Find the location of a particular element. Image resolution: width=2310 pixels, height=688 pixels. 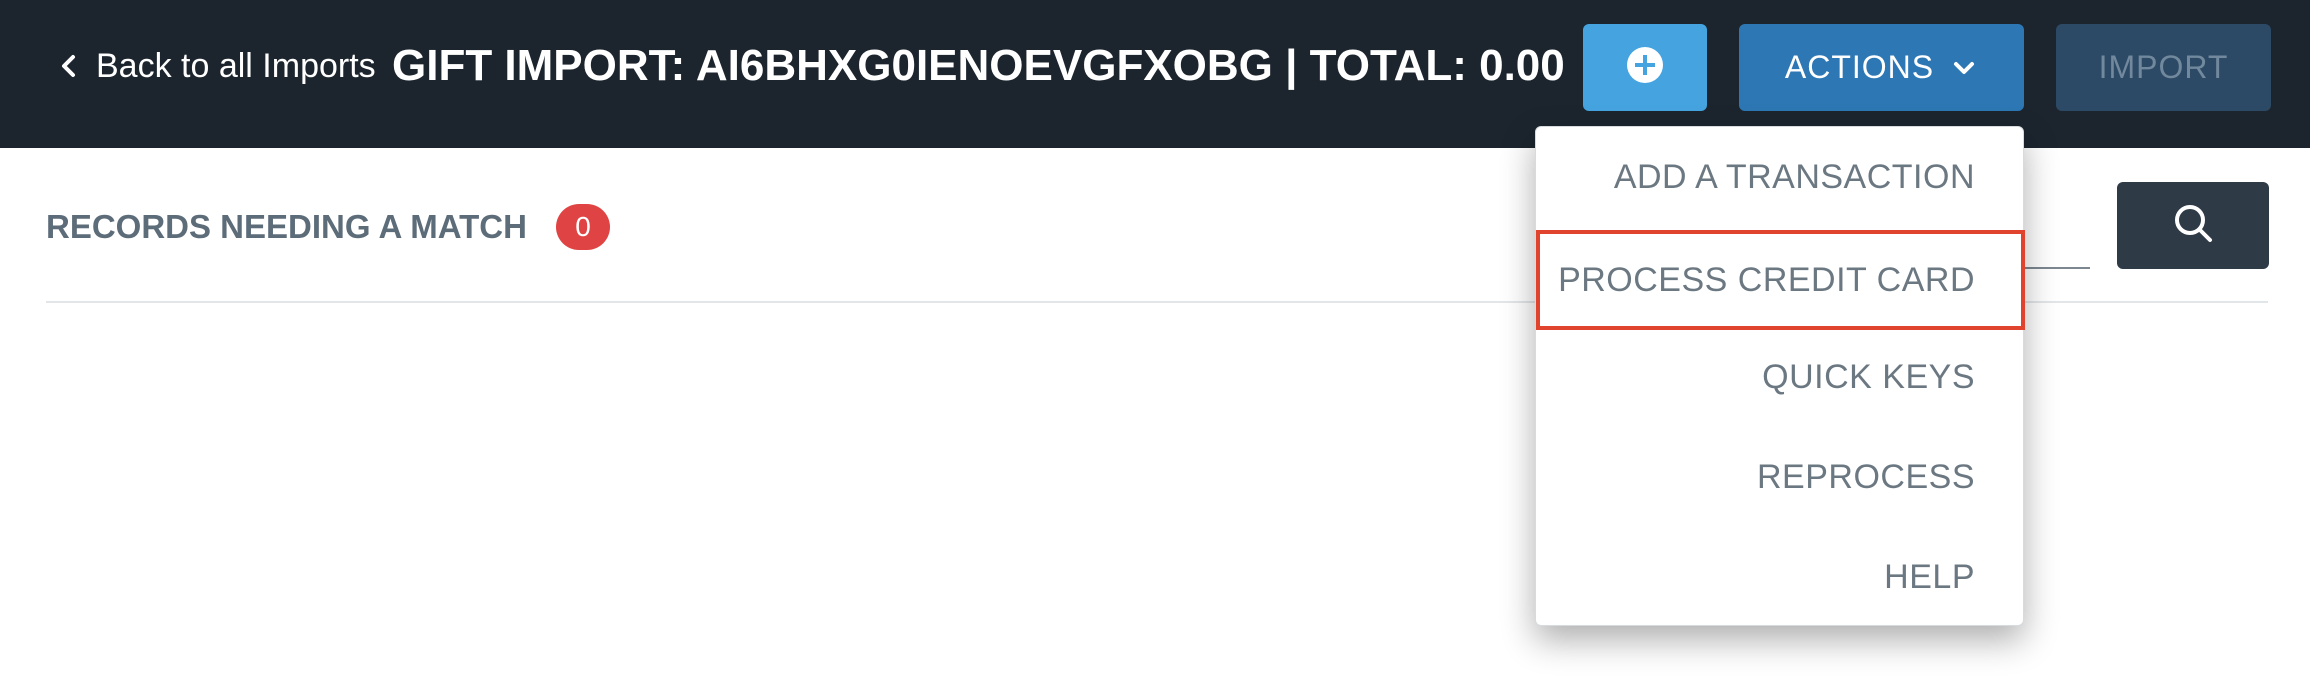

menu-item-label: ADD A TRANSACTION is located at coordinates (1794, 176).